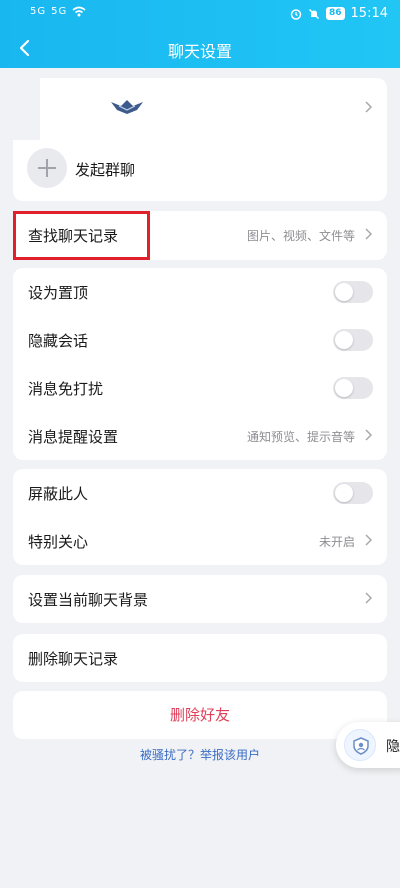  Describe the element at coordinates (73, 659) in the screenshot. I see `delete-history-label: 删除聊天记录` at that location.